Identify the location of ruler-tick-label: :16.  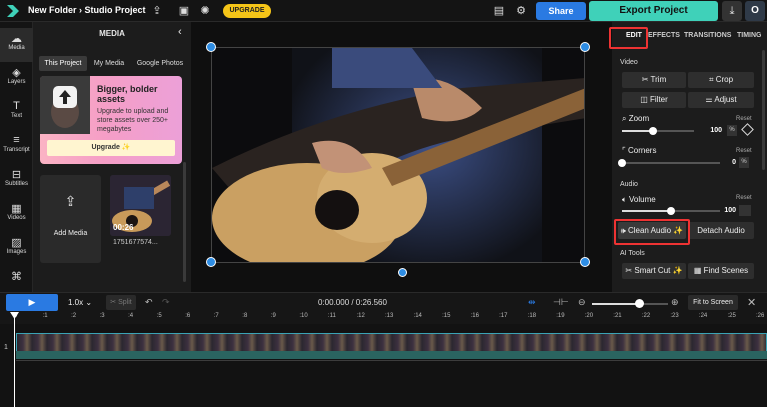
(474, 316).